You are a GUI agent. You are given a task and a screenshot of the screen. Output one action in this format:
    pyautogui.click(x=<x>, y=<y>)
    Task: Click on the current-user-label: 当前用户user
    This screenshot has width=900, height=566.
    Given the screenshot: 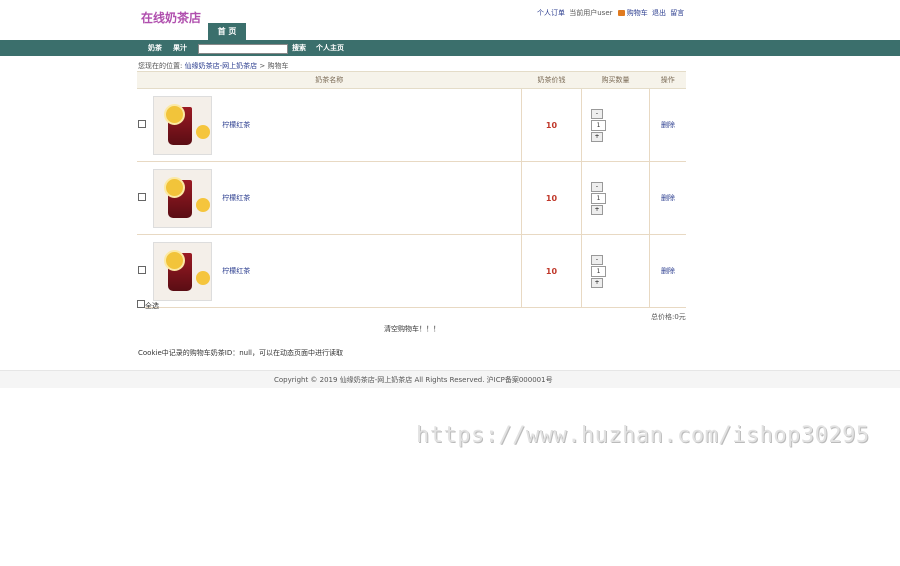 What is the action you would take?
    pyautogui.click(x=591, y=13)
    